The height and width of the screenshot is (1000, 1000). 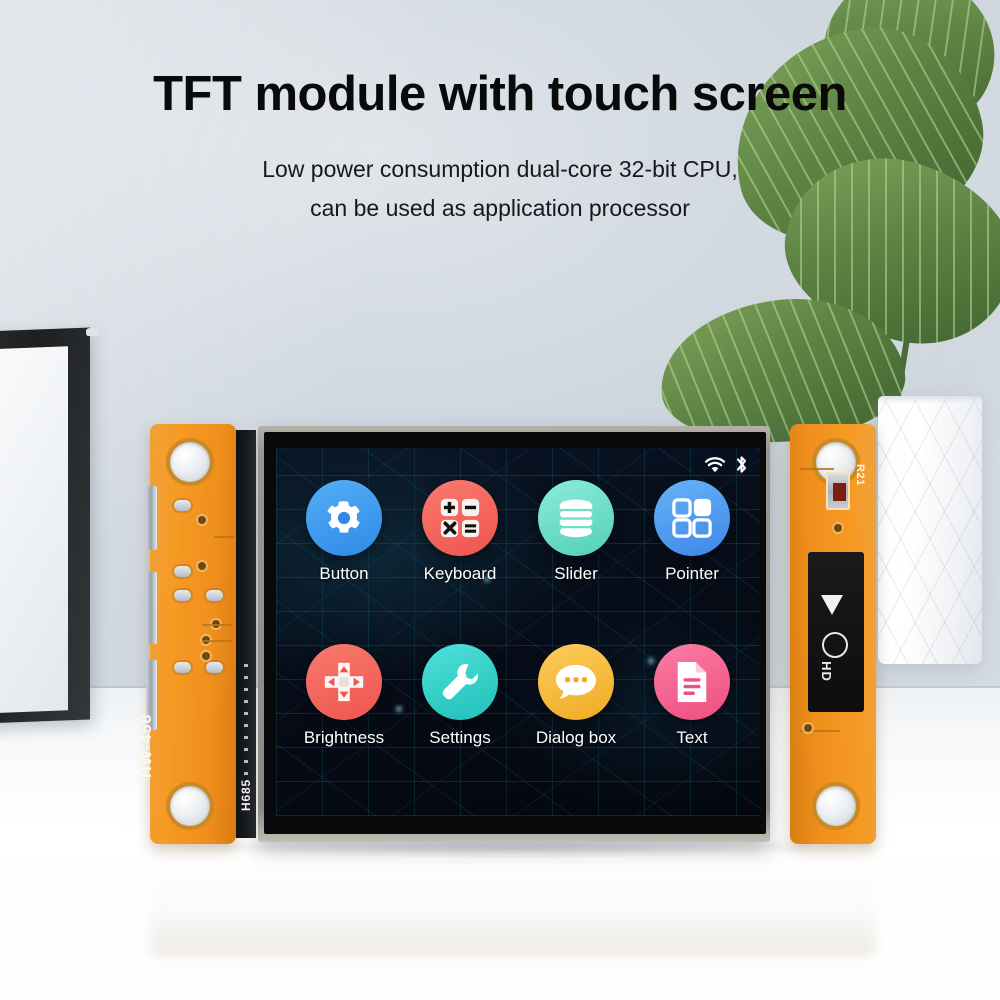 I want to click on picture-frame, so click(x=45, y=526).